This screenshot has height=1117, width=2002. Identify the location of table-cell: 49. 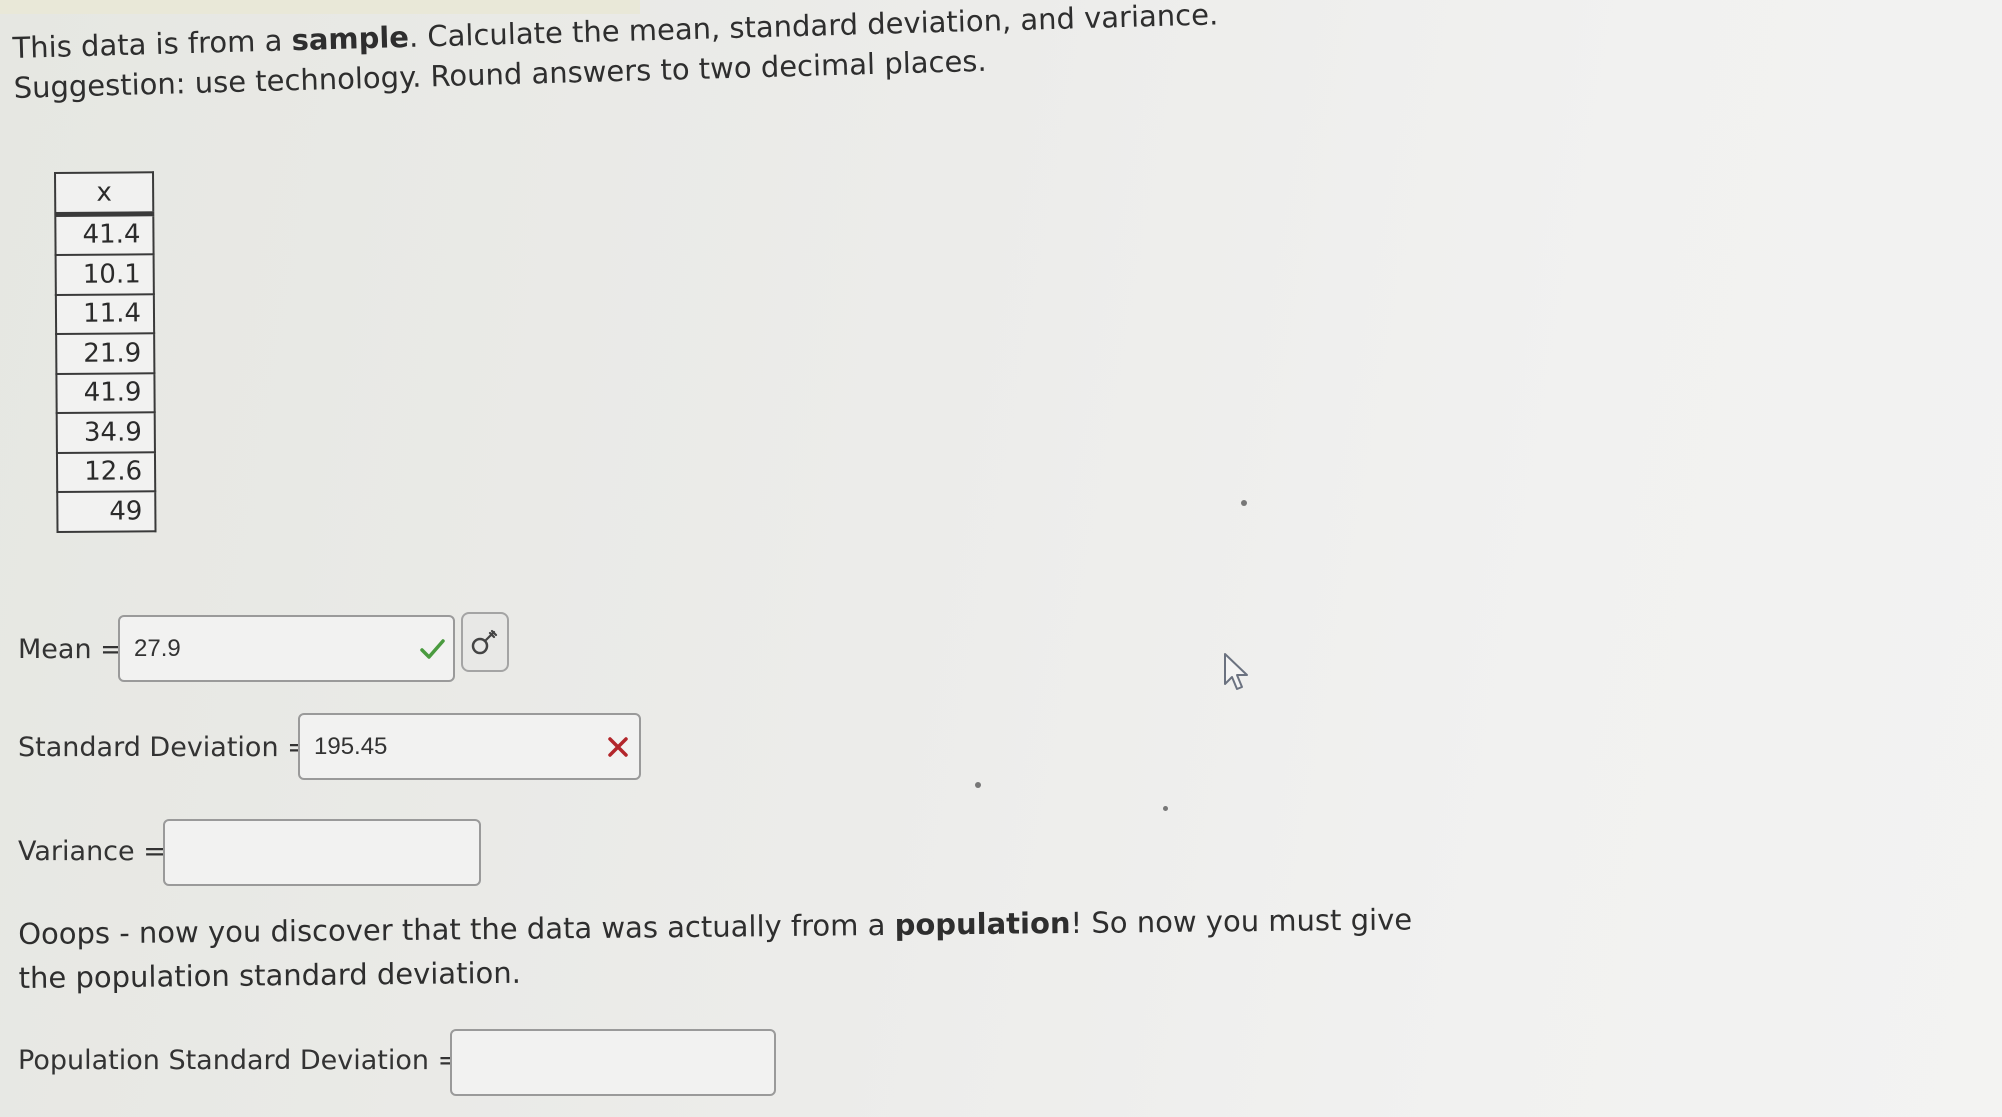
(106, 511).